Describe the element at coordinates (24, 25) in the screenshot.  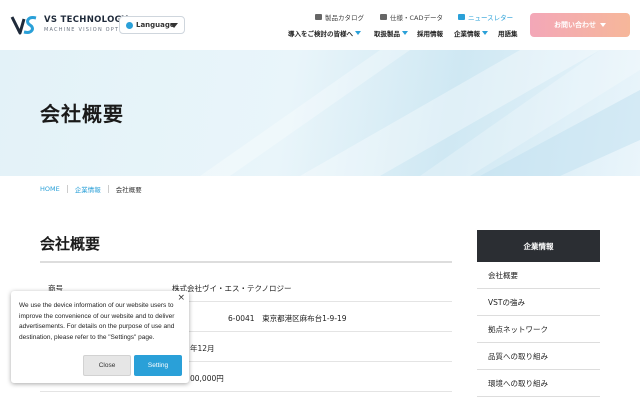
I see `brand-logo-icon` at that location.